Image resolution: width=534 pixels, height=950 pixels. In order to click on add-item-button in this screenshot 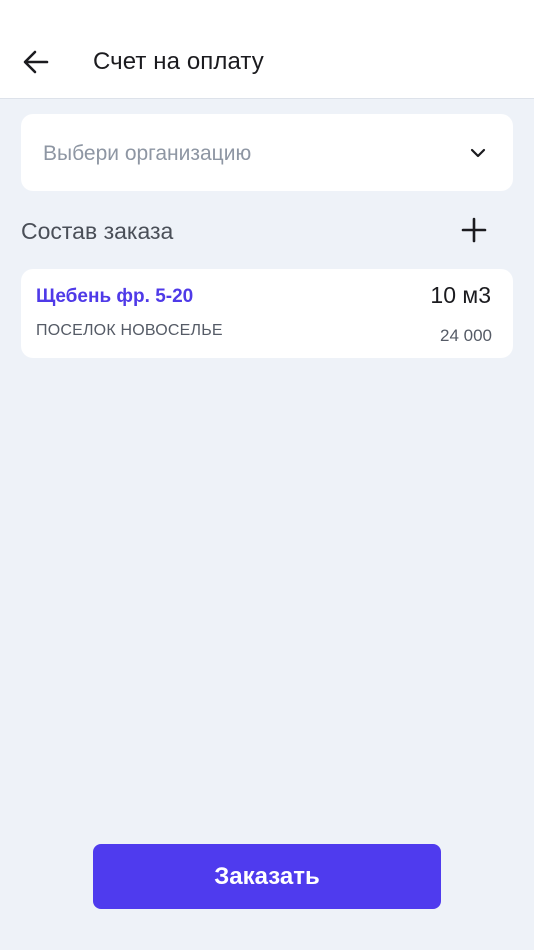, I will do `click(474, 230)`.